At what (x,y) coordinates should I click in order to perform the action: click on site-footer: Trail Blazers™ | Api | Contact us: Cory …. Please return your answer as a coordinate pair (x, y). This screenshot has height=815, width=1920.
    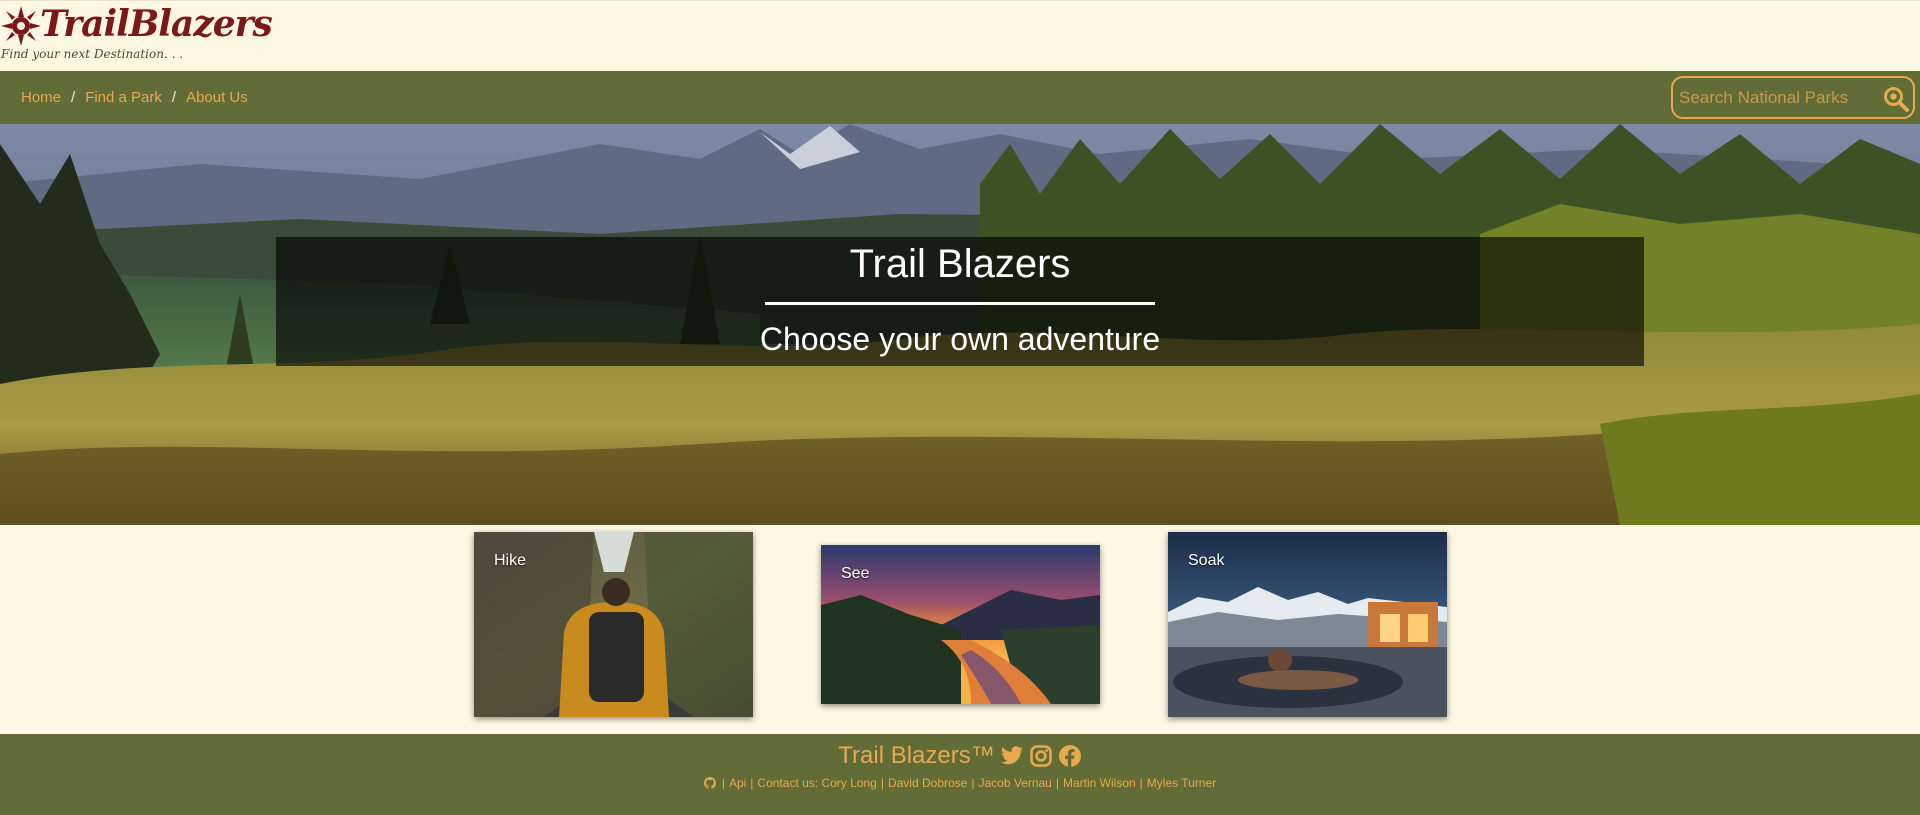
    Looking at the image, I should click on (960, 774).